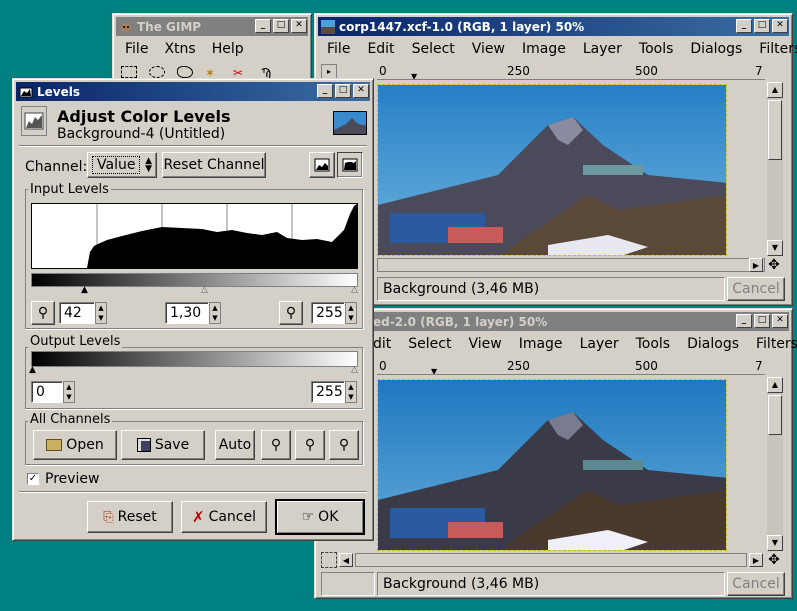 The height and width of the screenshot is (611, 797). I want to click on output-low-field: 0, so click(47, 392).